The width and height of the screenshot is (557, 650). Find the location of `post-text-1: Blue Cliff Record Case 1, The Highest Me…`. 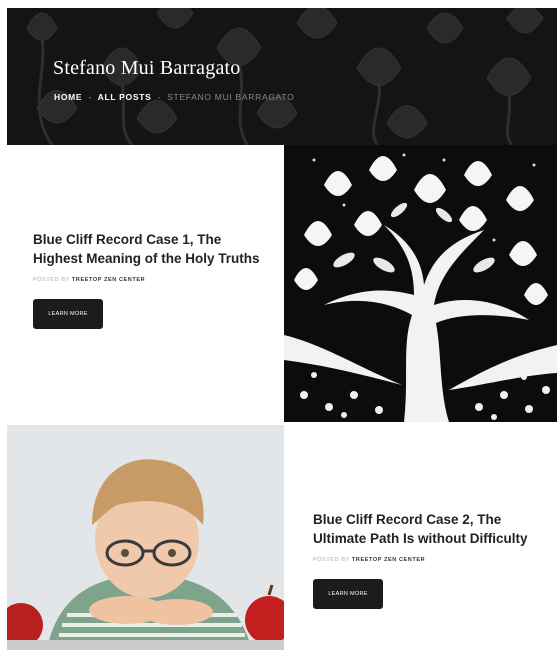

post-text-1: Blue Cliff Record Case 1, The Highest Me… is located at coordinates (153, 279).